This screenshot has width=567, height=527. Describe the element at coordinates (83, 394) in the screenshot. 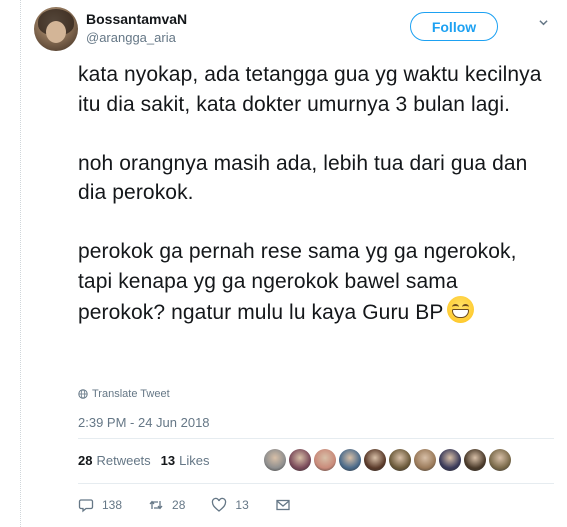

I see `globe-icon` at that location.